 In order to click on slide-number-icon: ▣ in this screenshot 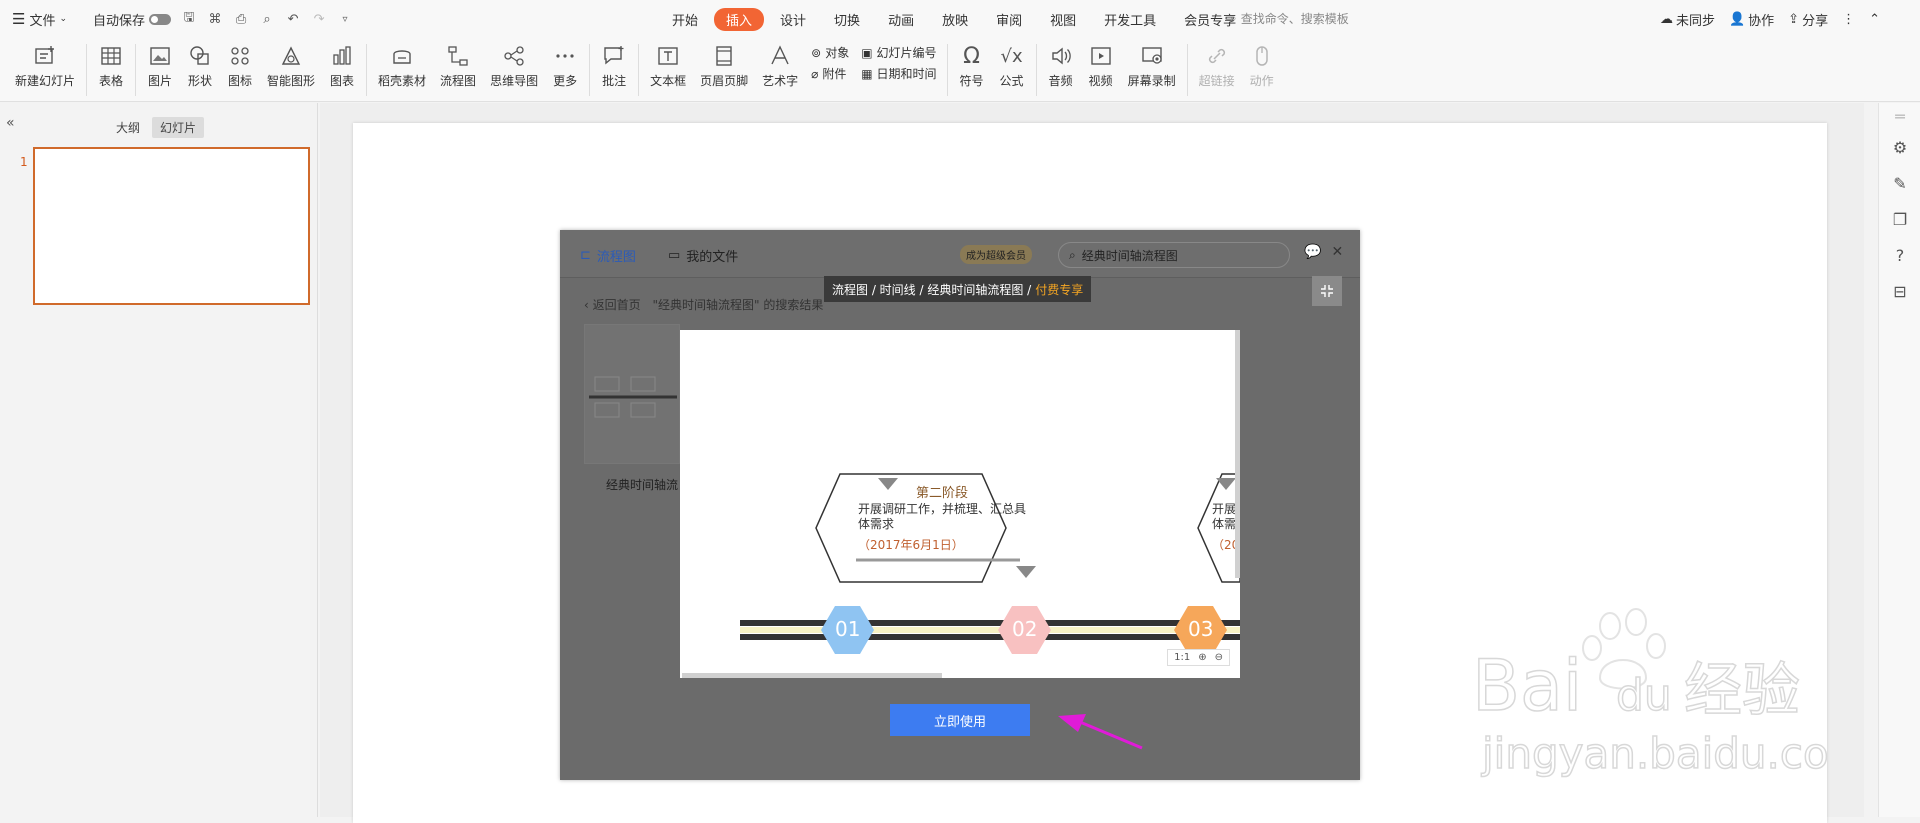, I will do `click(867, 52)`.